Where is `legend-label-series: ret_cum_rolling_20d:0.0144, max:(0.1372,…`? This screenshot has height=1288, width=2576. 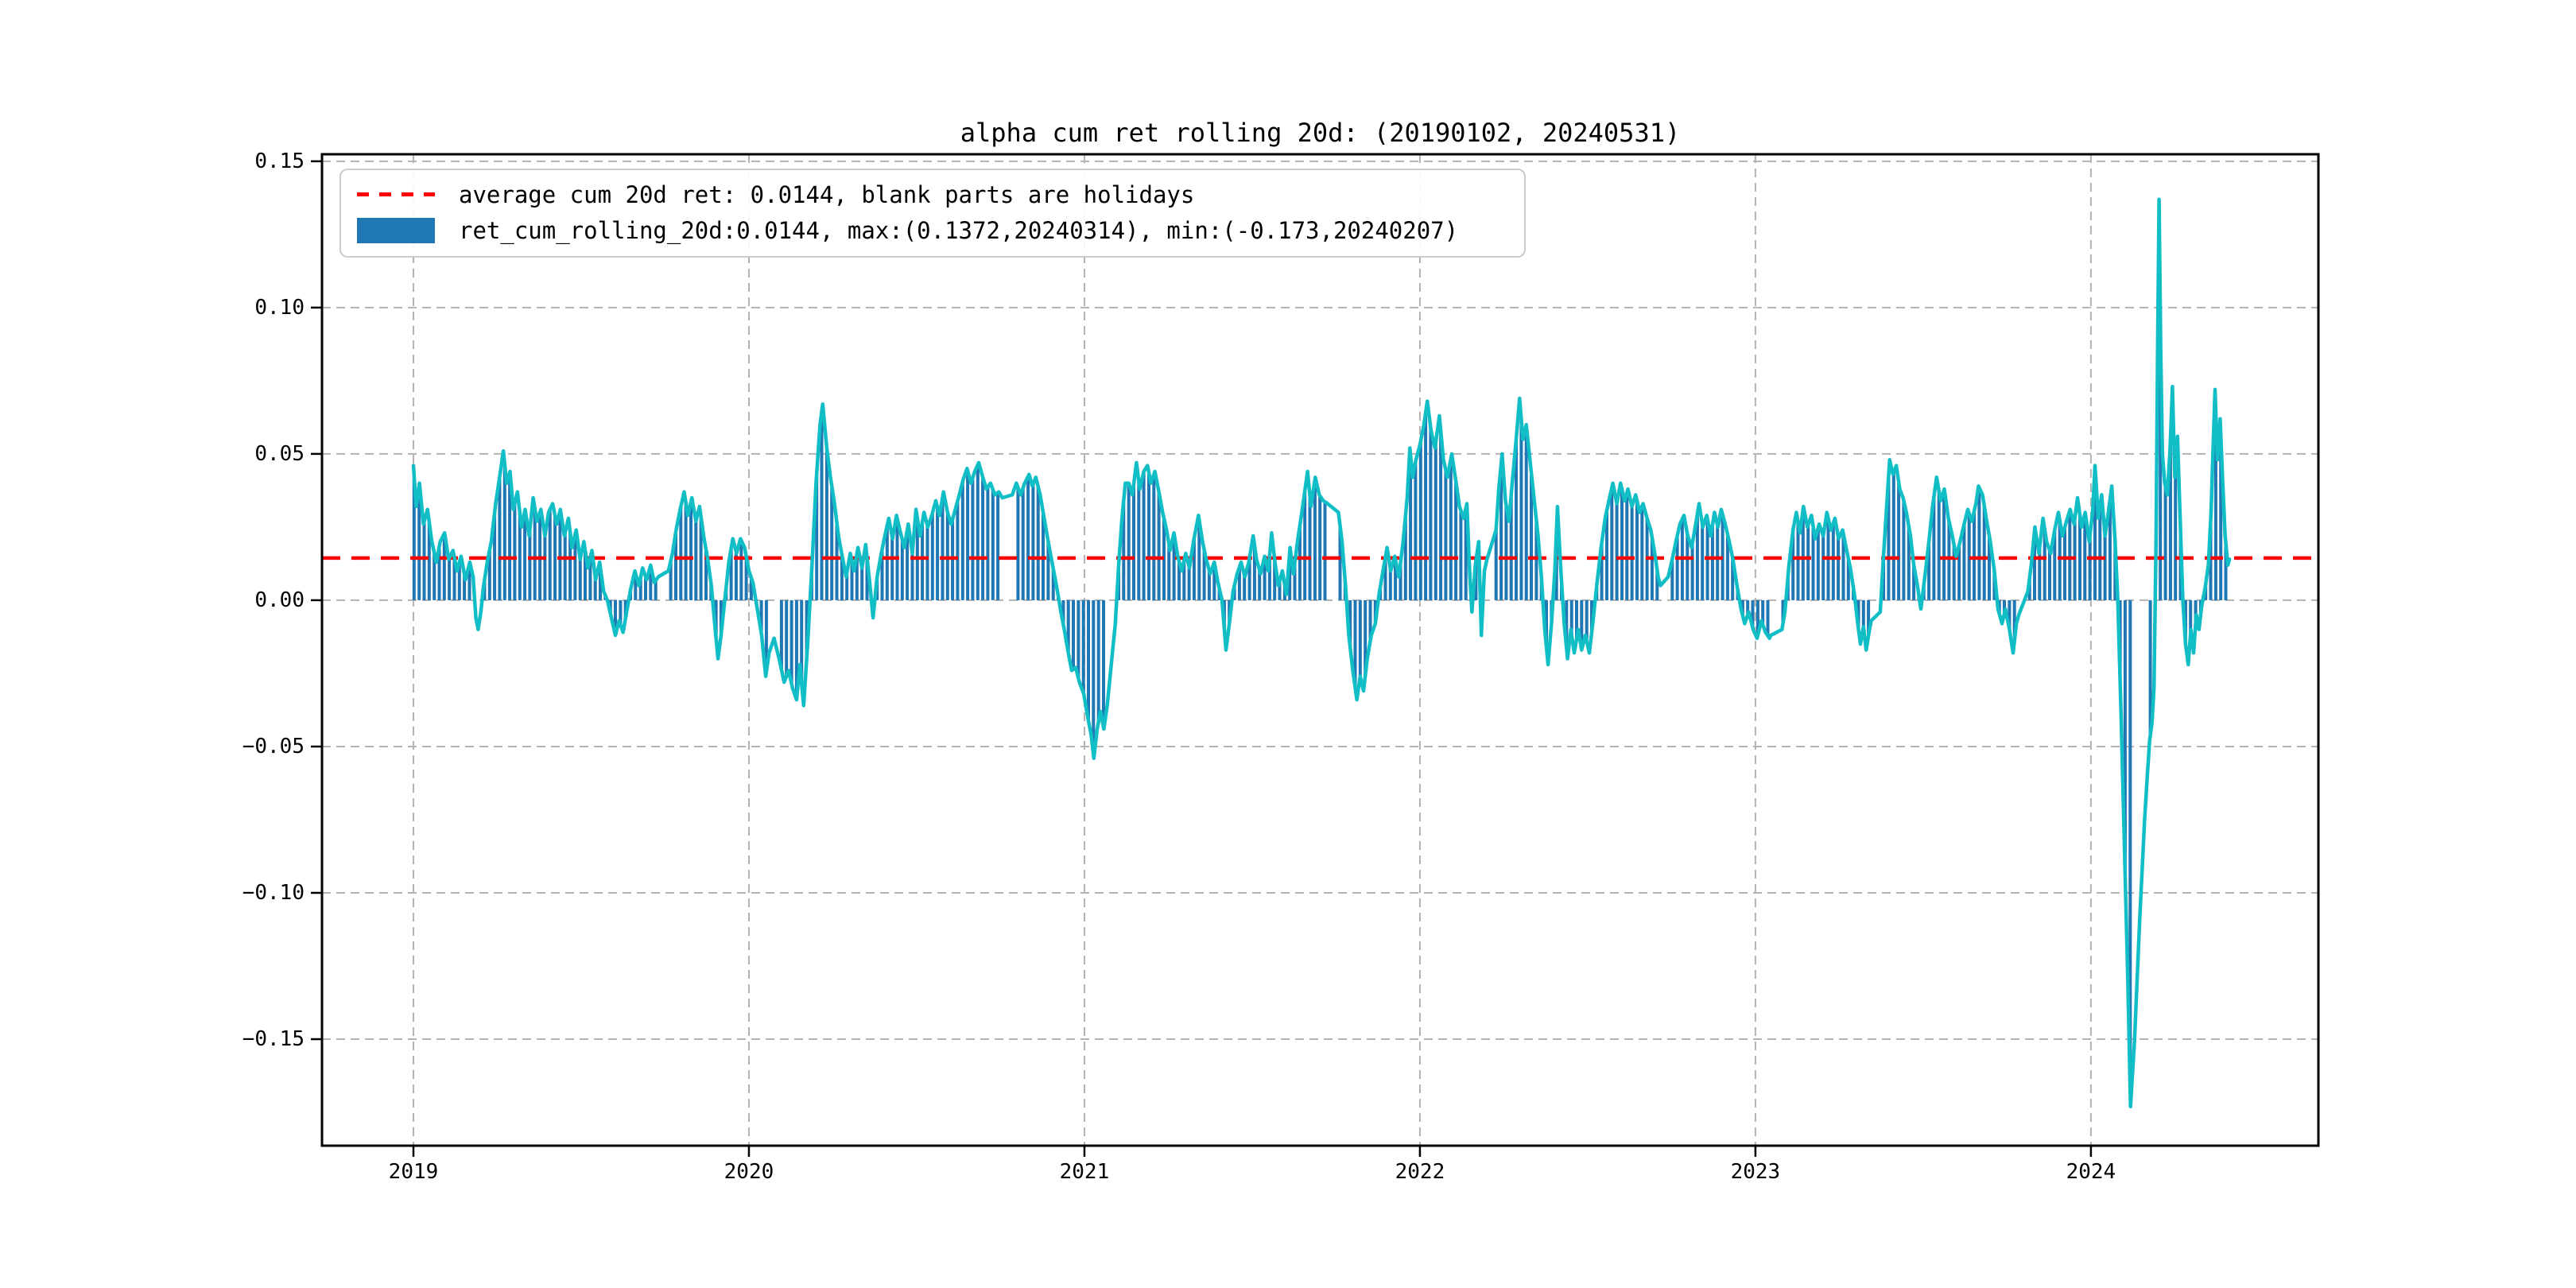
legend-label-series: ret_cum_rolling_20d:0.0144, max:(0.1372,… is located at coordinates (959, 230).